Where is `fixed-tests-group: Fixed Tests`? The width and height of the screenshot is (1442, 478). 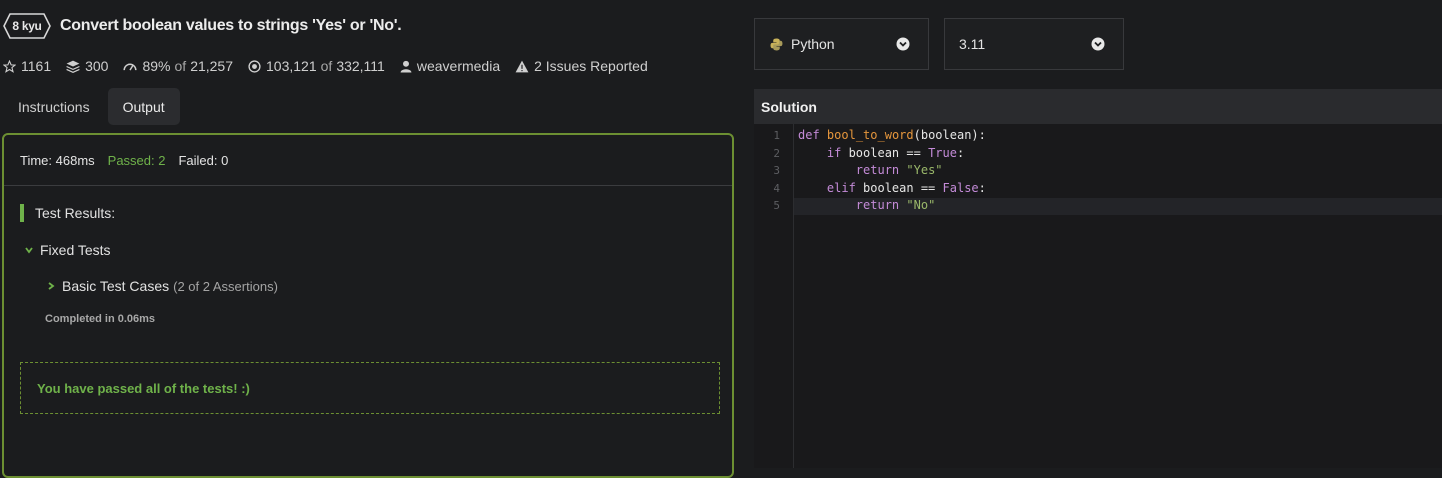 fixed-tests-group: Fixed Tests is located at coordinates (67, 250).